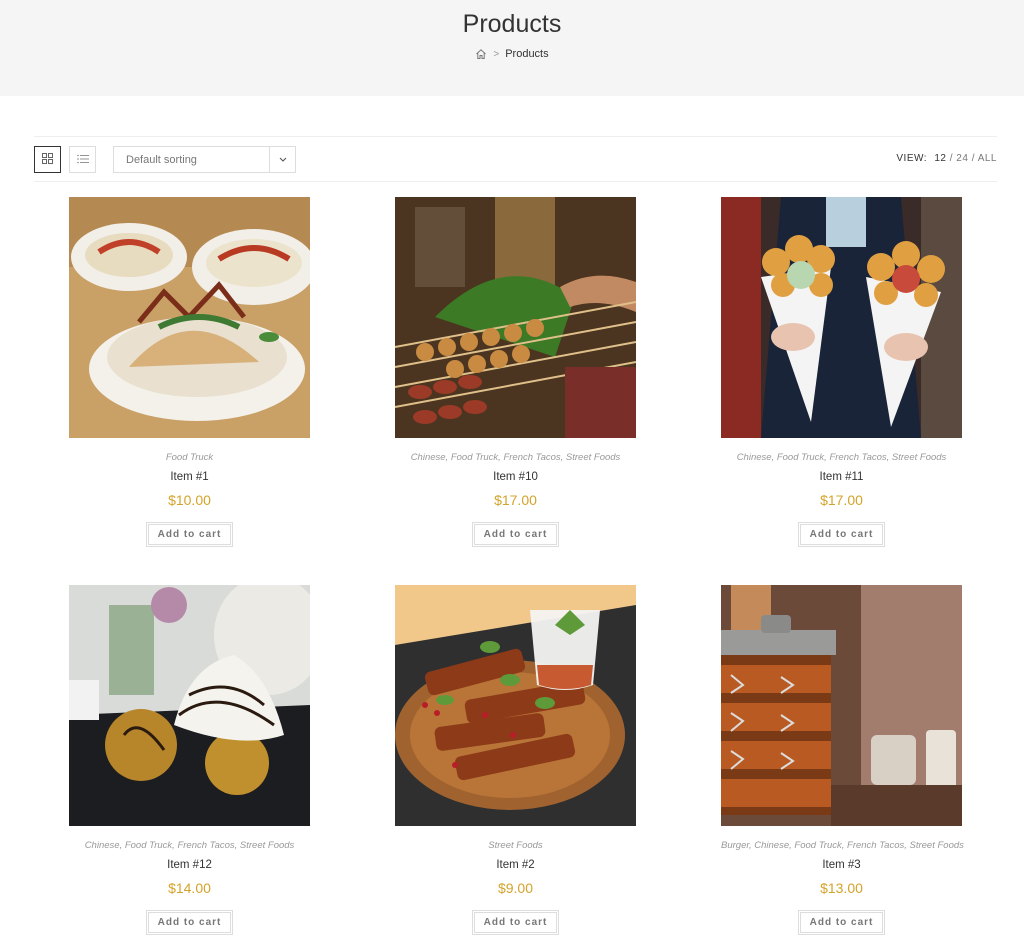 The width and height of the screenshot is (1024, 946). I want to click on product-title: Item #10, so click(515, 477).